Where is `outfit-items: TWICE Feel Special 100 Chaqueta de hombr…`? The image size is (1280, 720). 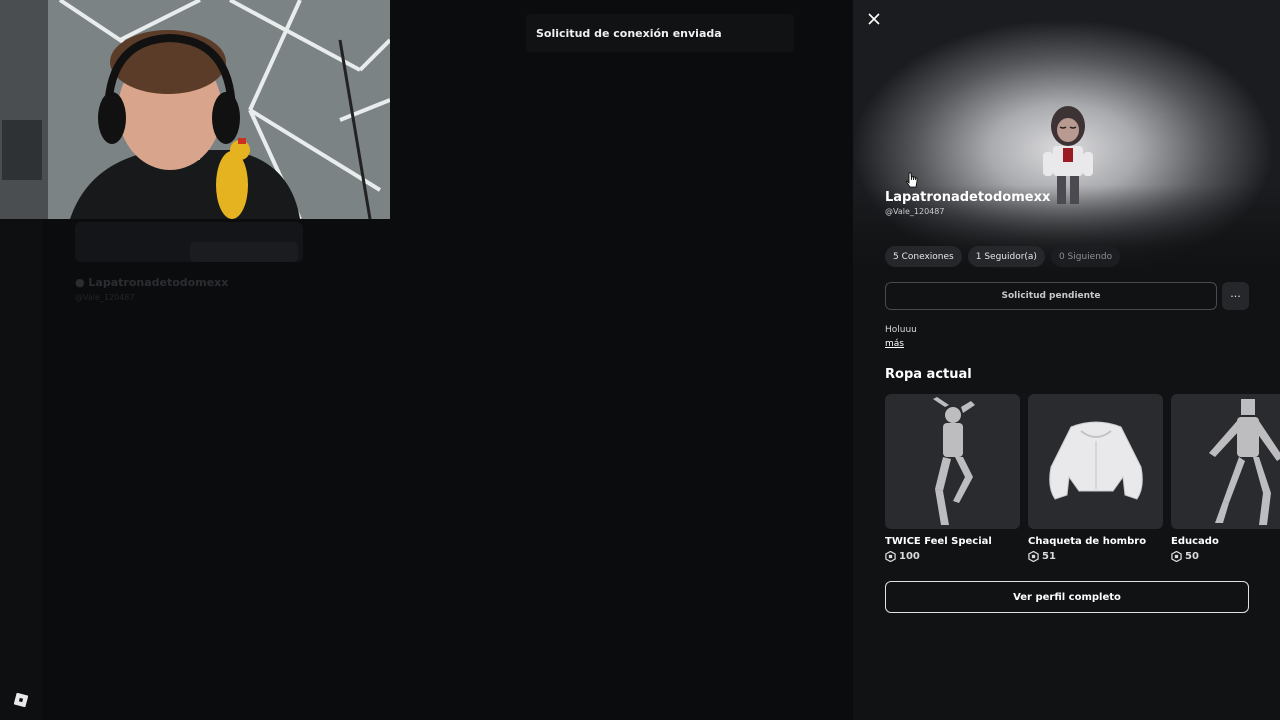
outfit-items: TWICE Feel Special 100 Chaqueta de hombr… is located at coordinates (1082, 478).